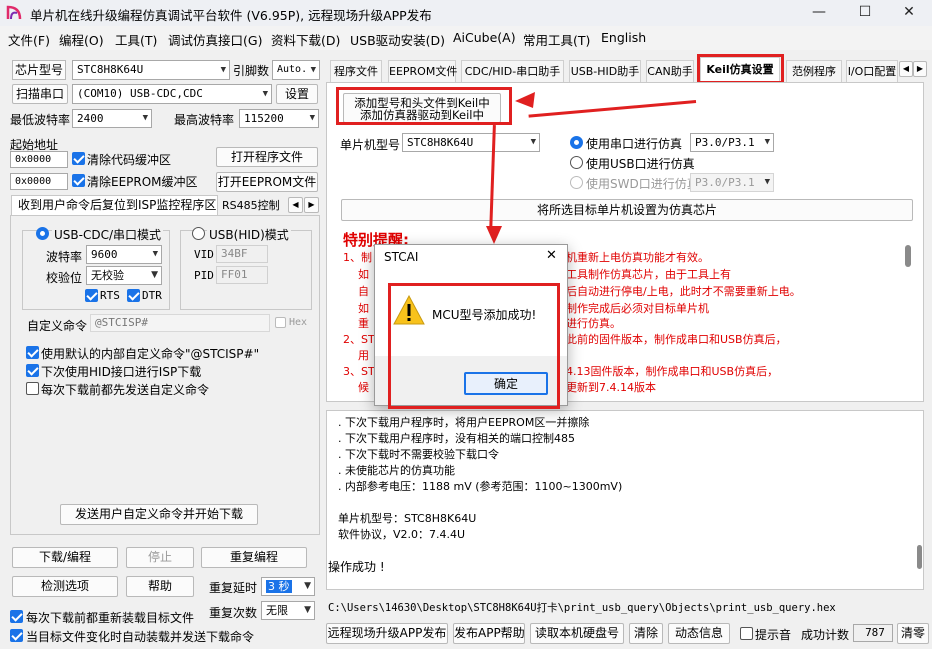  I want to click on hex-checkbox, so click(280, 322).